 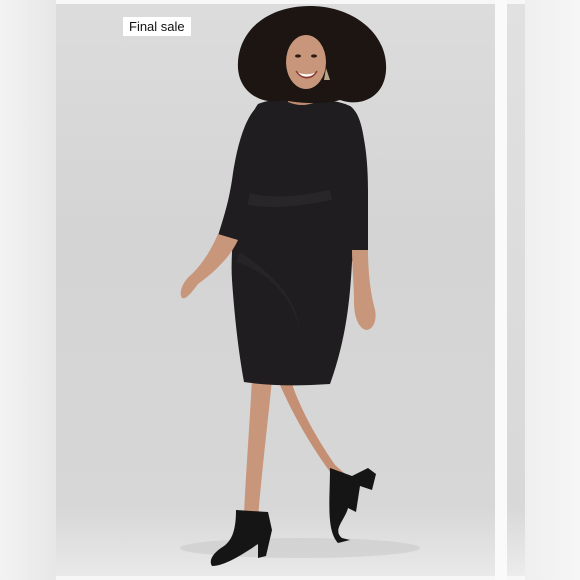 What do you see at coordinates (209, 266) in the screenshot?
I see `left-hand` at bounding box center [209, 266].